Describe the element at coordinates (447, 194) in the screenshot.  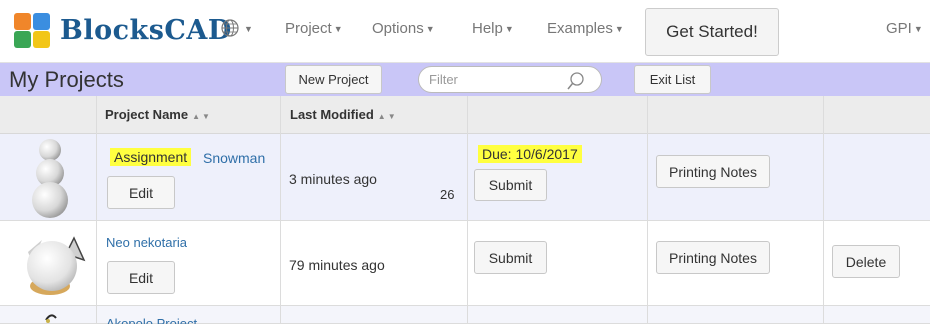
I see `project-count: 26` at that location.